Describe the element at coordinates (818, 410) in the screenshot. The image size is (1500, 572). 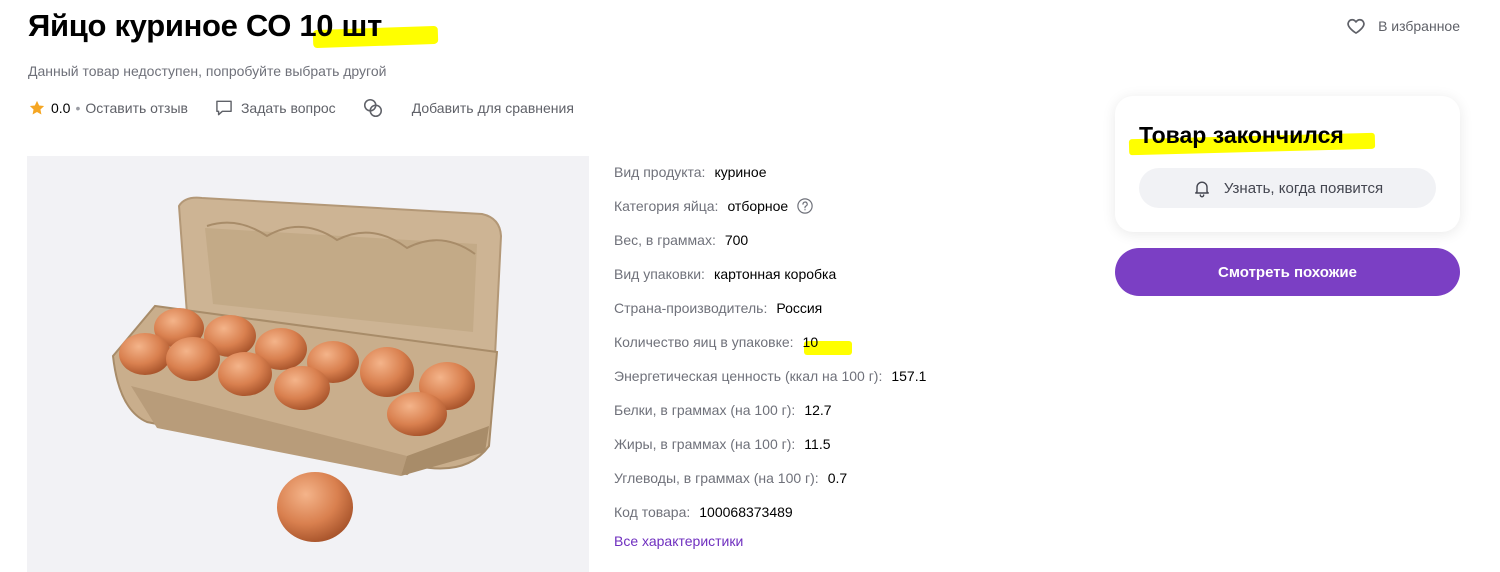
I see `spec-value: 12.7` at that location.